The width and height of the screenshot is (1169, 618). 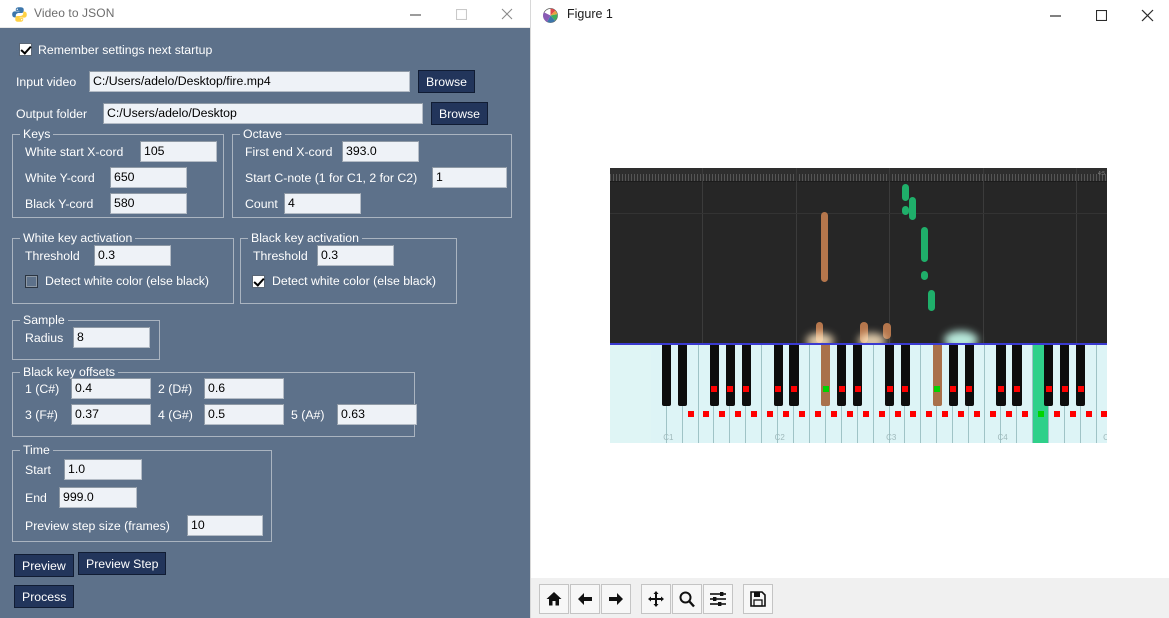 What do you see at coordinates (37, 134) in the screenshot?
I see `keys-group-title: Keys` at bounding box center [37, 134].